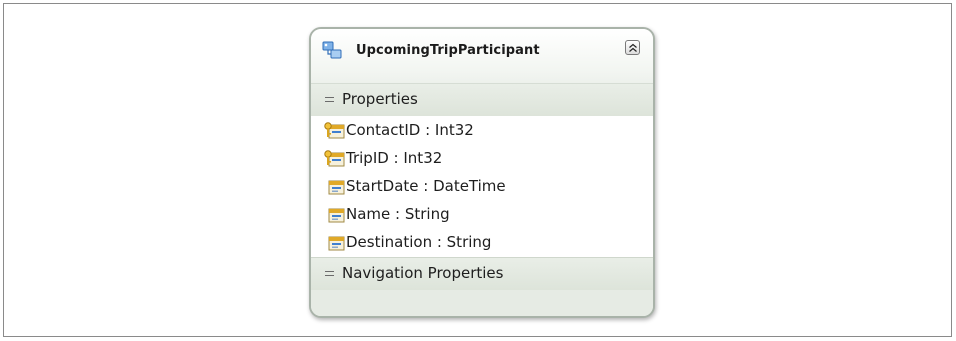  I want to click on property-row-tripid: TripID : Int32, so click(482, 159).